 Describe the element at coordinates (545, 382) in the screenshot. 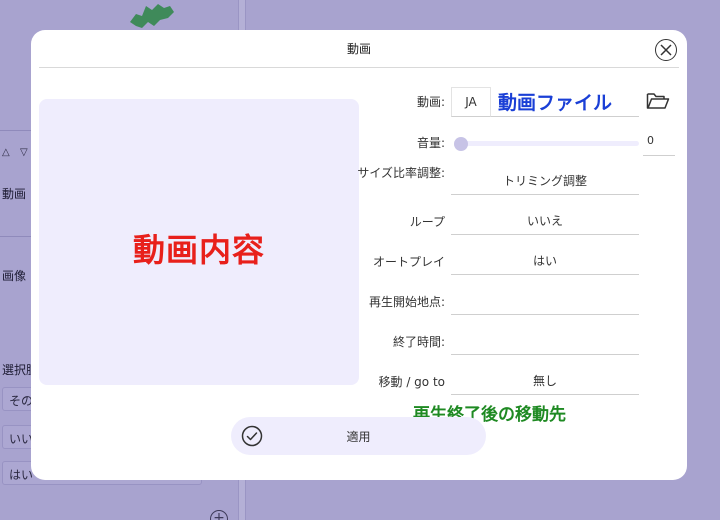

I see `goto-select: 無し` at that location.